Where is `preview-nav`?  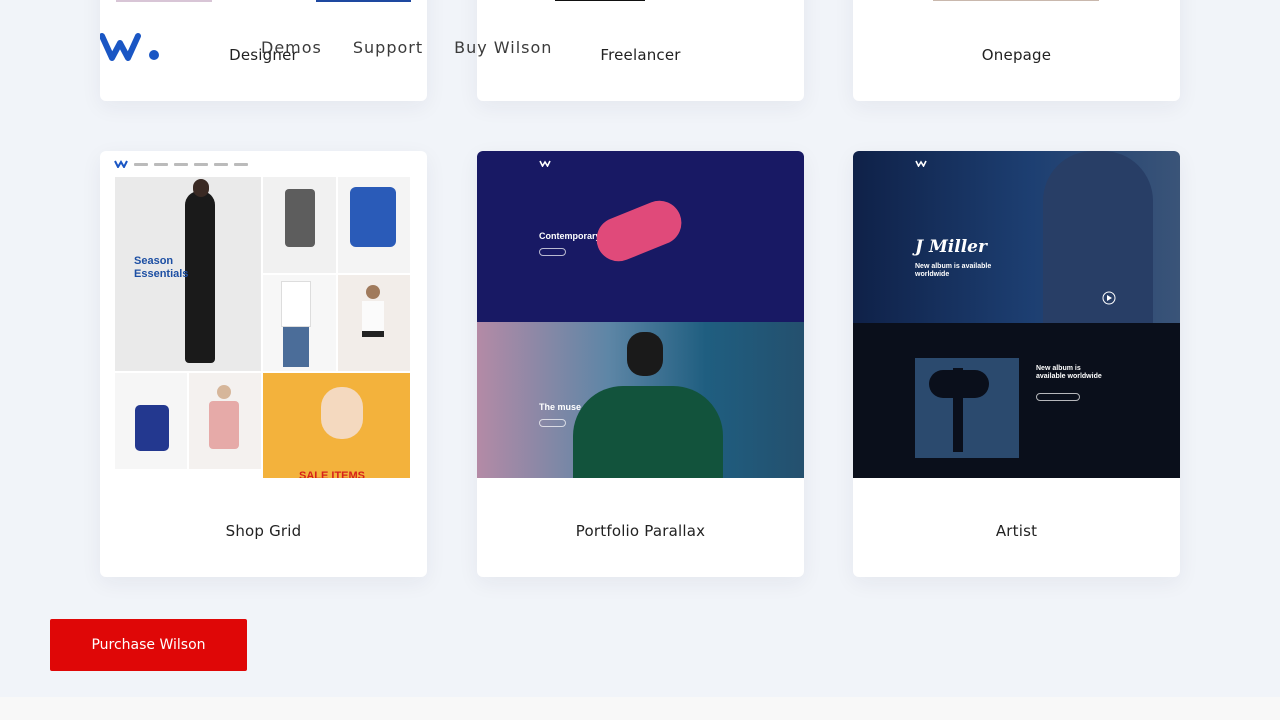 preview-nav is located at coordinates (181, 164).